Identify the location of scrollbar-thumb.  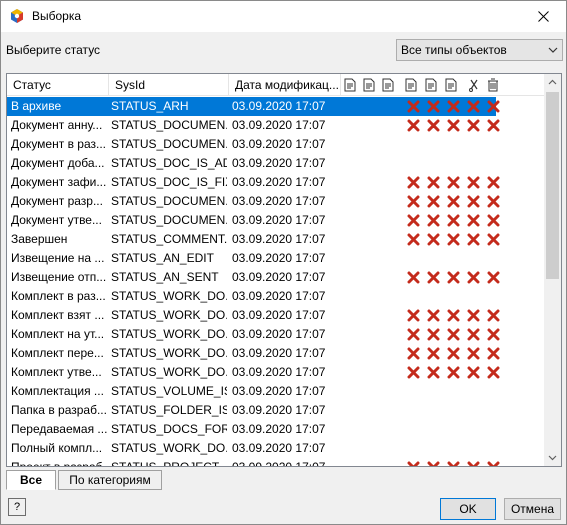
(552, 185).